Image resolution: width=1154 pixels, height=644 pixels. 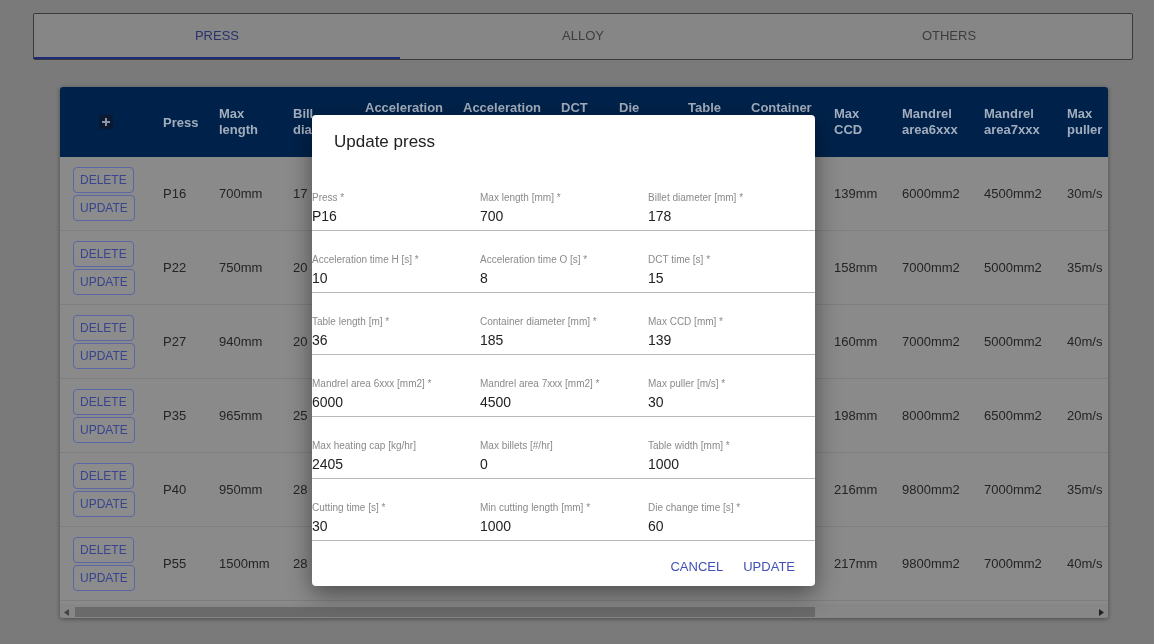 What do you see at coordinates (175, 415) in the screenshot?
I see `table-cell: P35` at bounding box center [175, 415].